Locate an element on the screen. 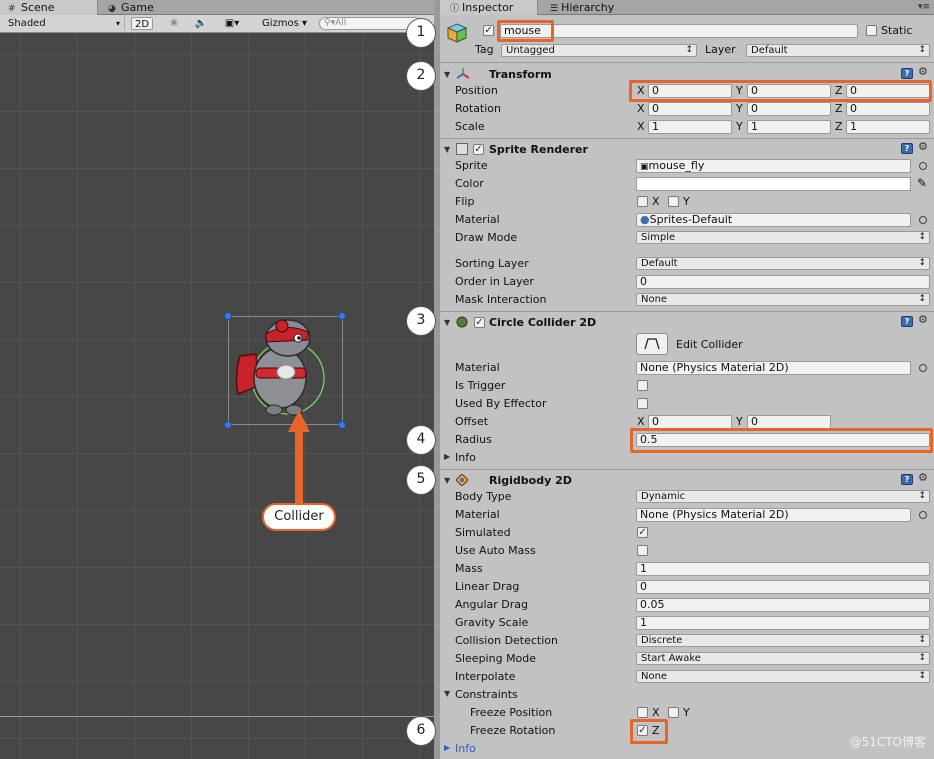 This screenshot has height=759, width=934. static-checkbox is located at coordinates (871, 30).